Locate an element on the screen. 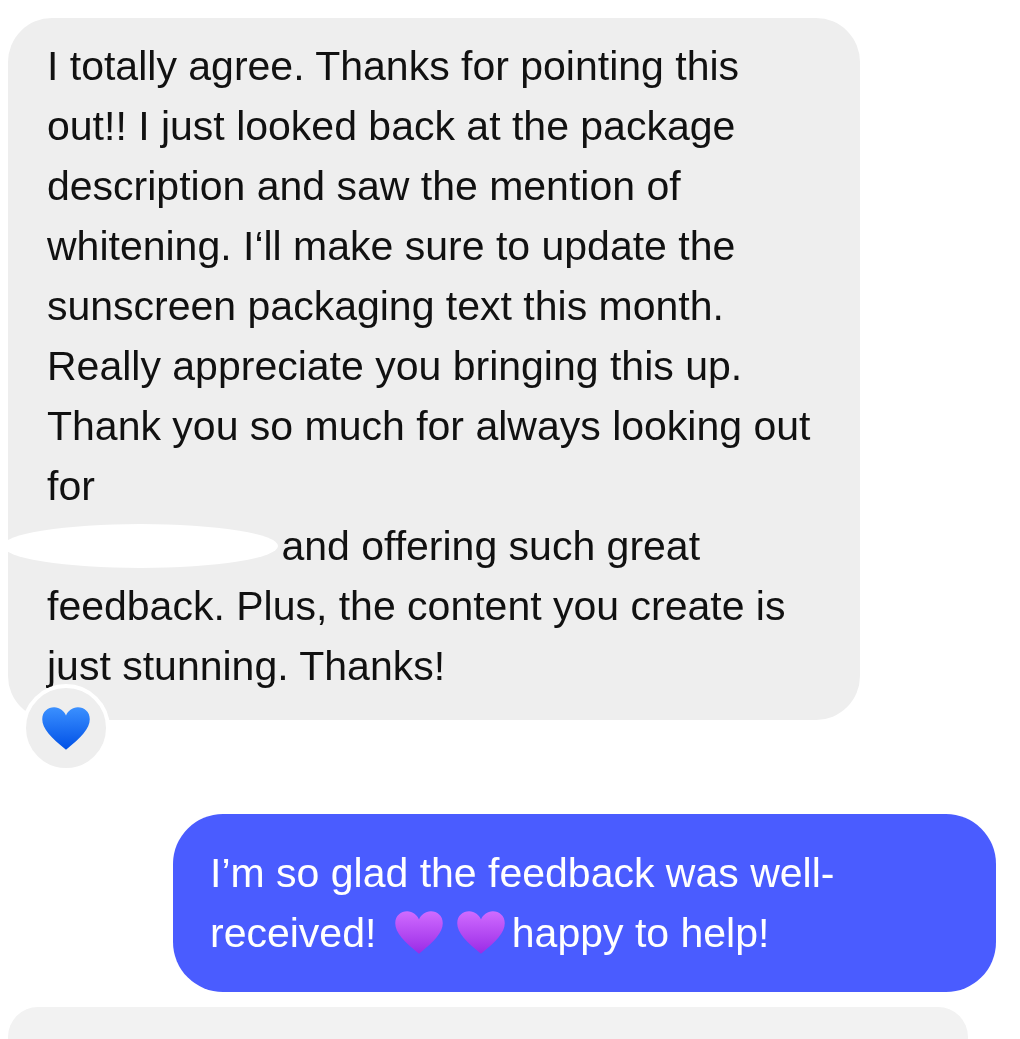 The width and height of the screenshot is (1020, 1039). message-text: received! is located at coordinates (293, 933).